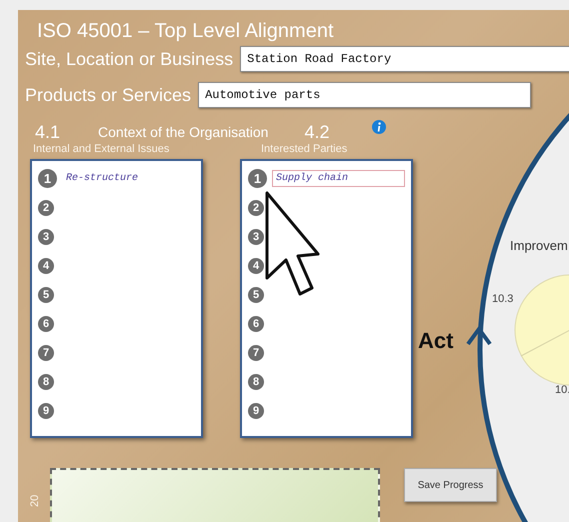 The height and width of the screenshot is (522, 569). Describe the element at coordinates (338, 178) in the screenshot. I see `entry-field: Supply chain` at that location.